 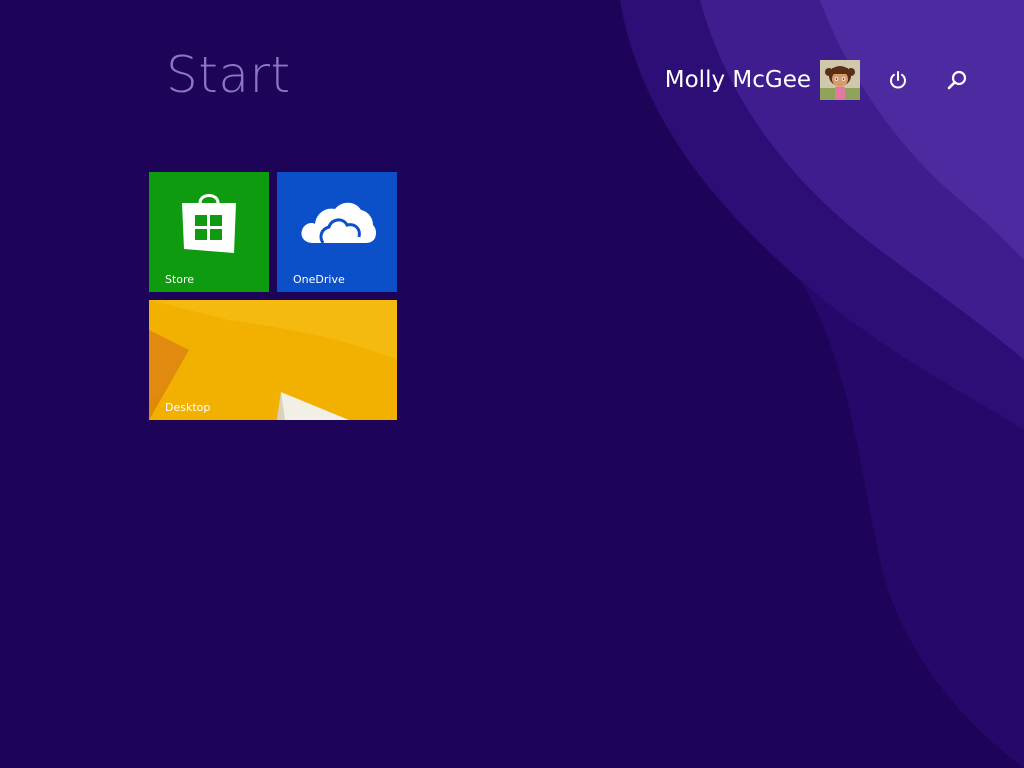 What do you see at coordinates (180, 279) in the screenshot?
I see `tile-label: Store` at bounding box center [180, 279].